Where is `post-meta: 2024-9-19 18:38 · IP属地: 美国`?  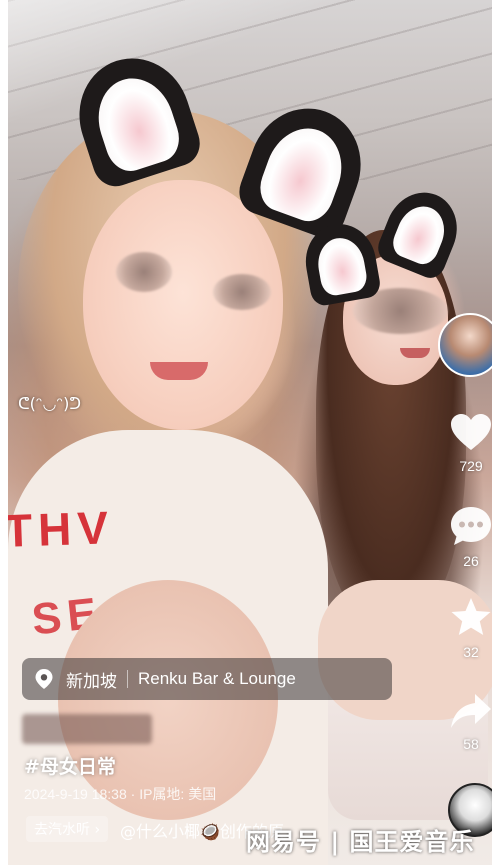 post-meta: 2024-9-19 18:38 · IP属地: 美国 is located at coordinates (120, 794).